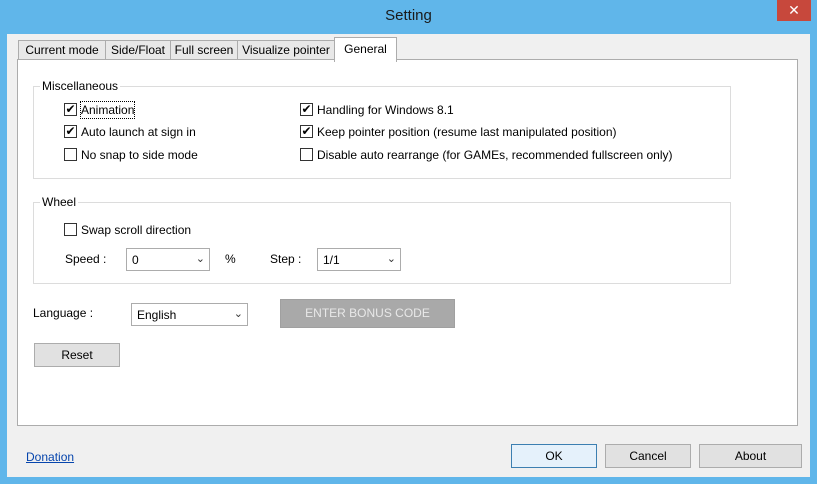 Image resolution: width=817 pixels, height=484 pixels. What do you see at coordinates (50, 457) in the screenshot?
I see `donation-link: Donation` at bounding box center [50, 457].